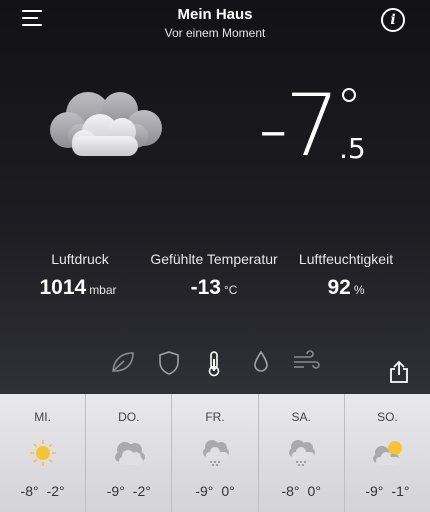 The height and width of the screenshot is (512, 430). I want to click on temperature-value: 7, so click(312, 126).